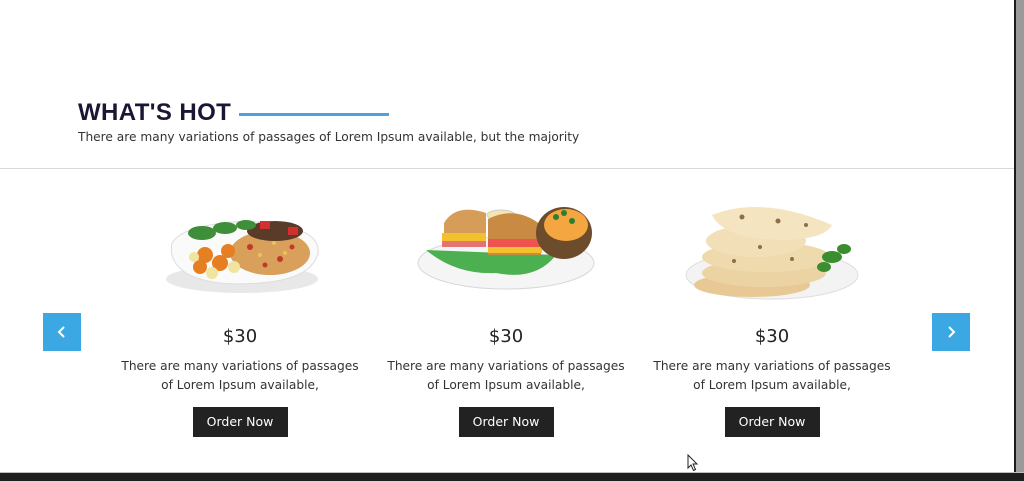  I want to click on carousel-next-button, so click(951, 332).